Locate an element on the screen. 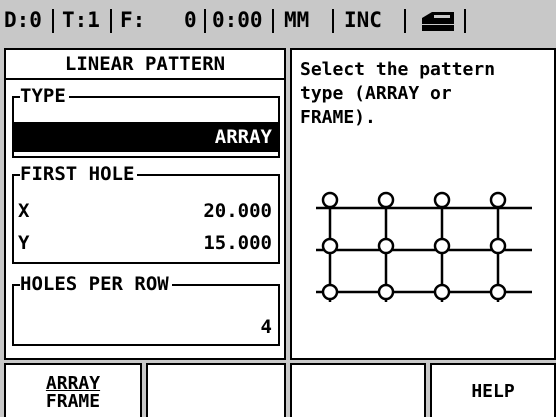 This screenshot has height=417, width=556. form-title: LINEAR PATTERN is located at coordinates (145, 65).